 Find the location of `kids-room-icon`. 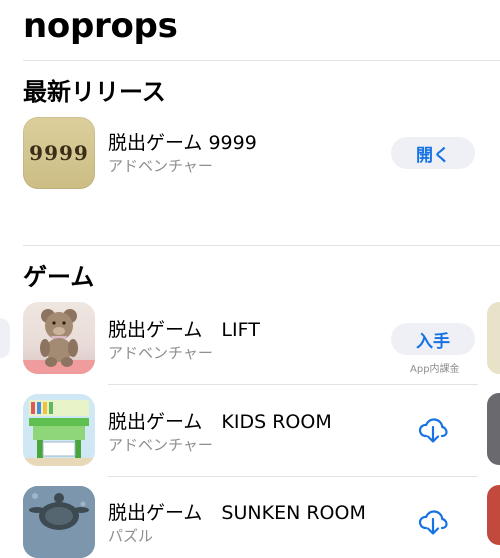

kids-room-icon is located at coordinates (59, 430).